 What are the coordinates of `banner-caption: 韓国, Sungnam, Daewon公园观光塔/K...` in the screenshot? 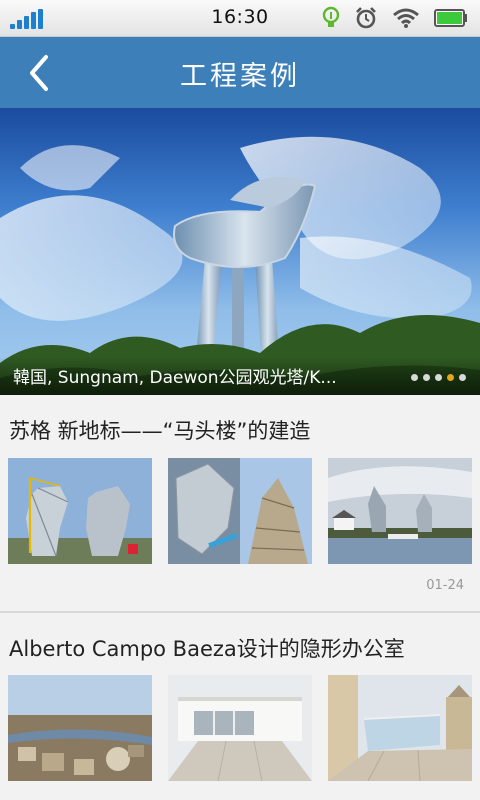 It's located at (175, 378).